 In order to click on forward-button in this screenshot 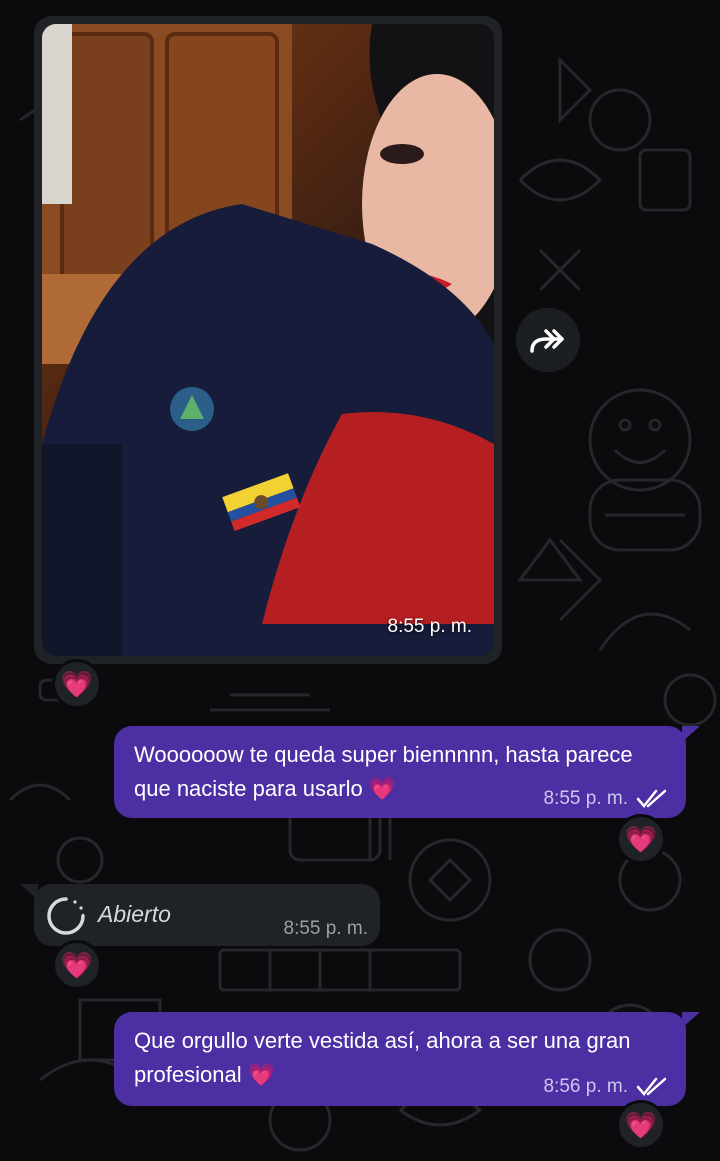, I will do `click(548, 340)`.